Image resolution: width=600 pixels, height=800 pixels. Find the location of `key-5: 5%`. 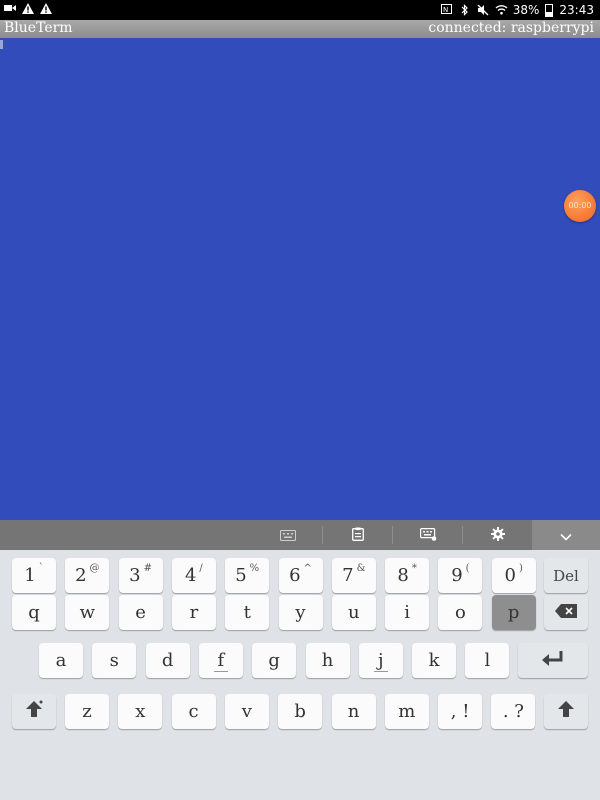

key-5: 5% is located at coordinates (247, 575).